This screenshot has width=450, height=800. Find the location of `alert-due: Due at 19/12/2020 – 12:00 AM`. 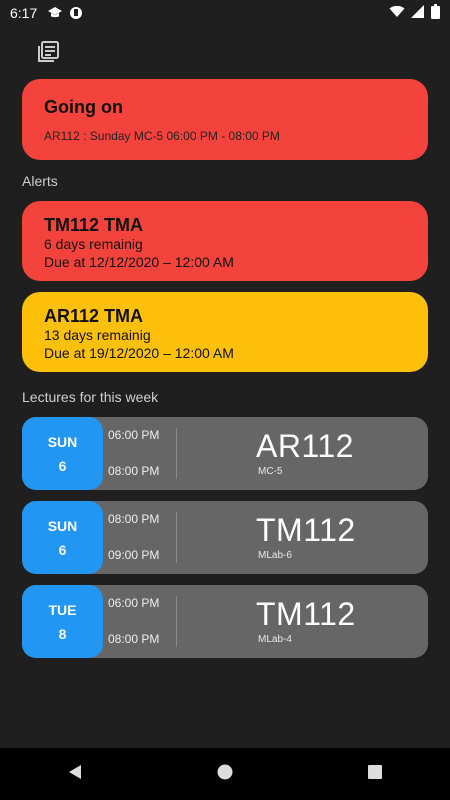

alert-due: Due at 19/12/2020 – 12:00 AM is located at coordinates (139, 353).